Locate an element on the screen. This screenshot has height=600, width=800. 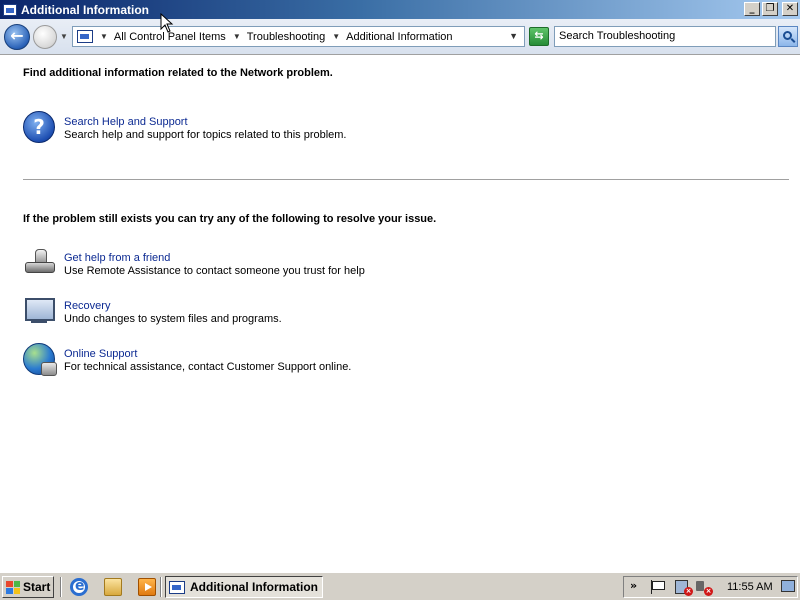
online-support-link: Online Support is located at coordinates (207, 354).